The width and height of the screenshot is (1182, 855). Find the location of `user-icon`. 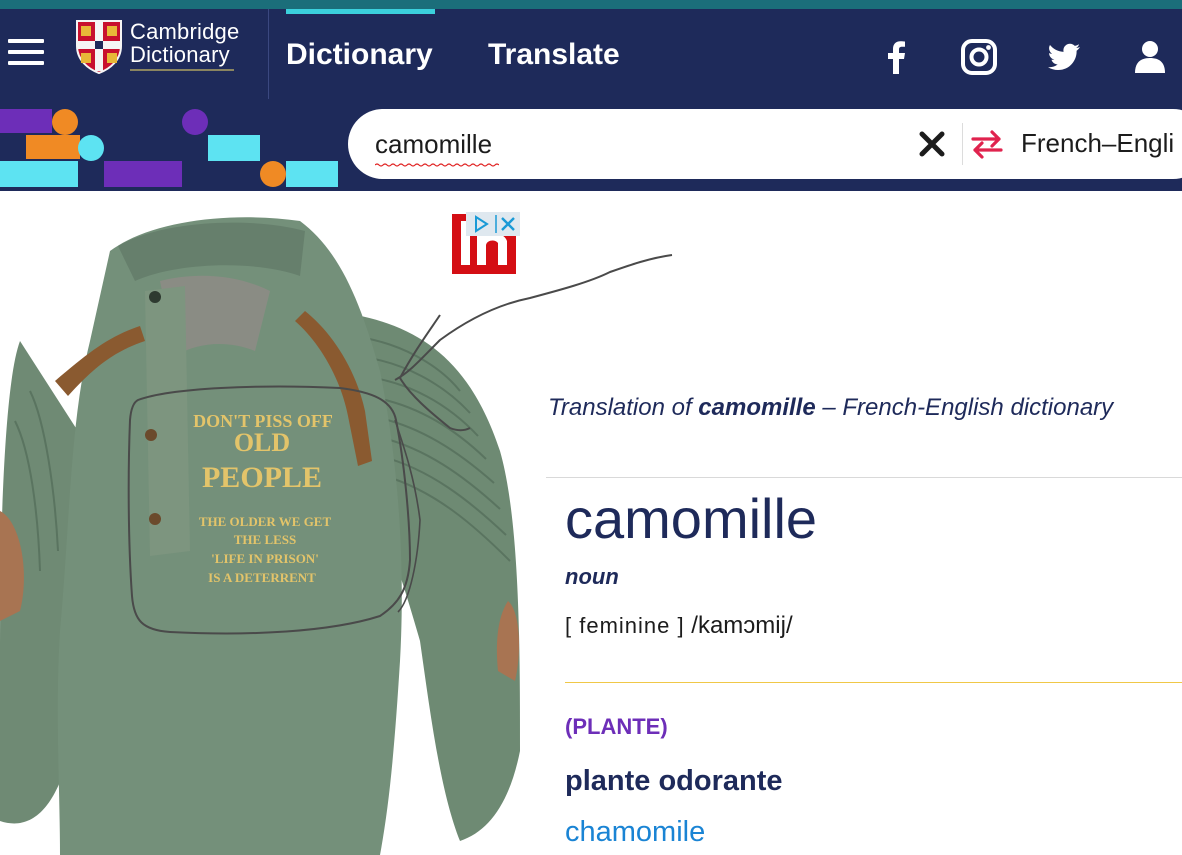

user-icon is located at coordinates (1151, 57).